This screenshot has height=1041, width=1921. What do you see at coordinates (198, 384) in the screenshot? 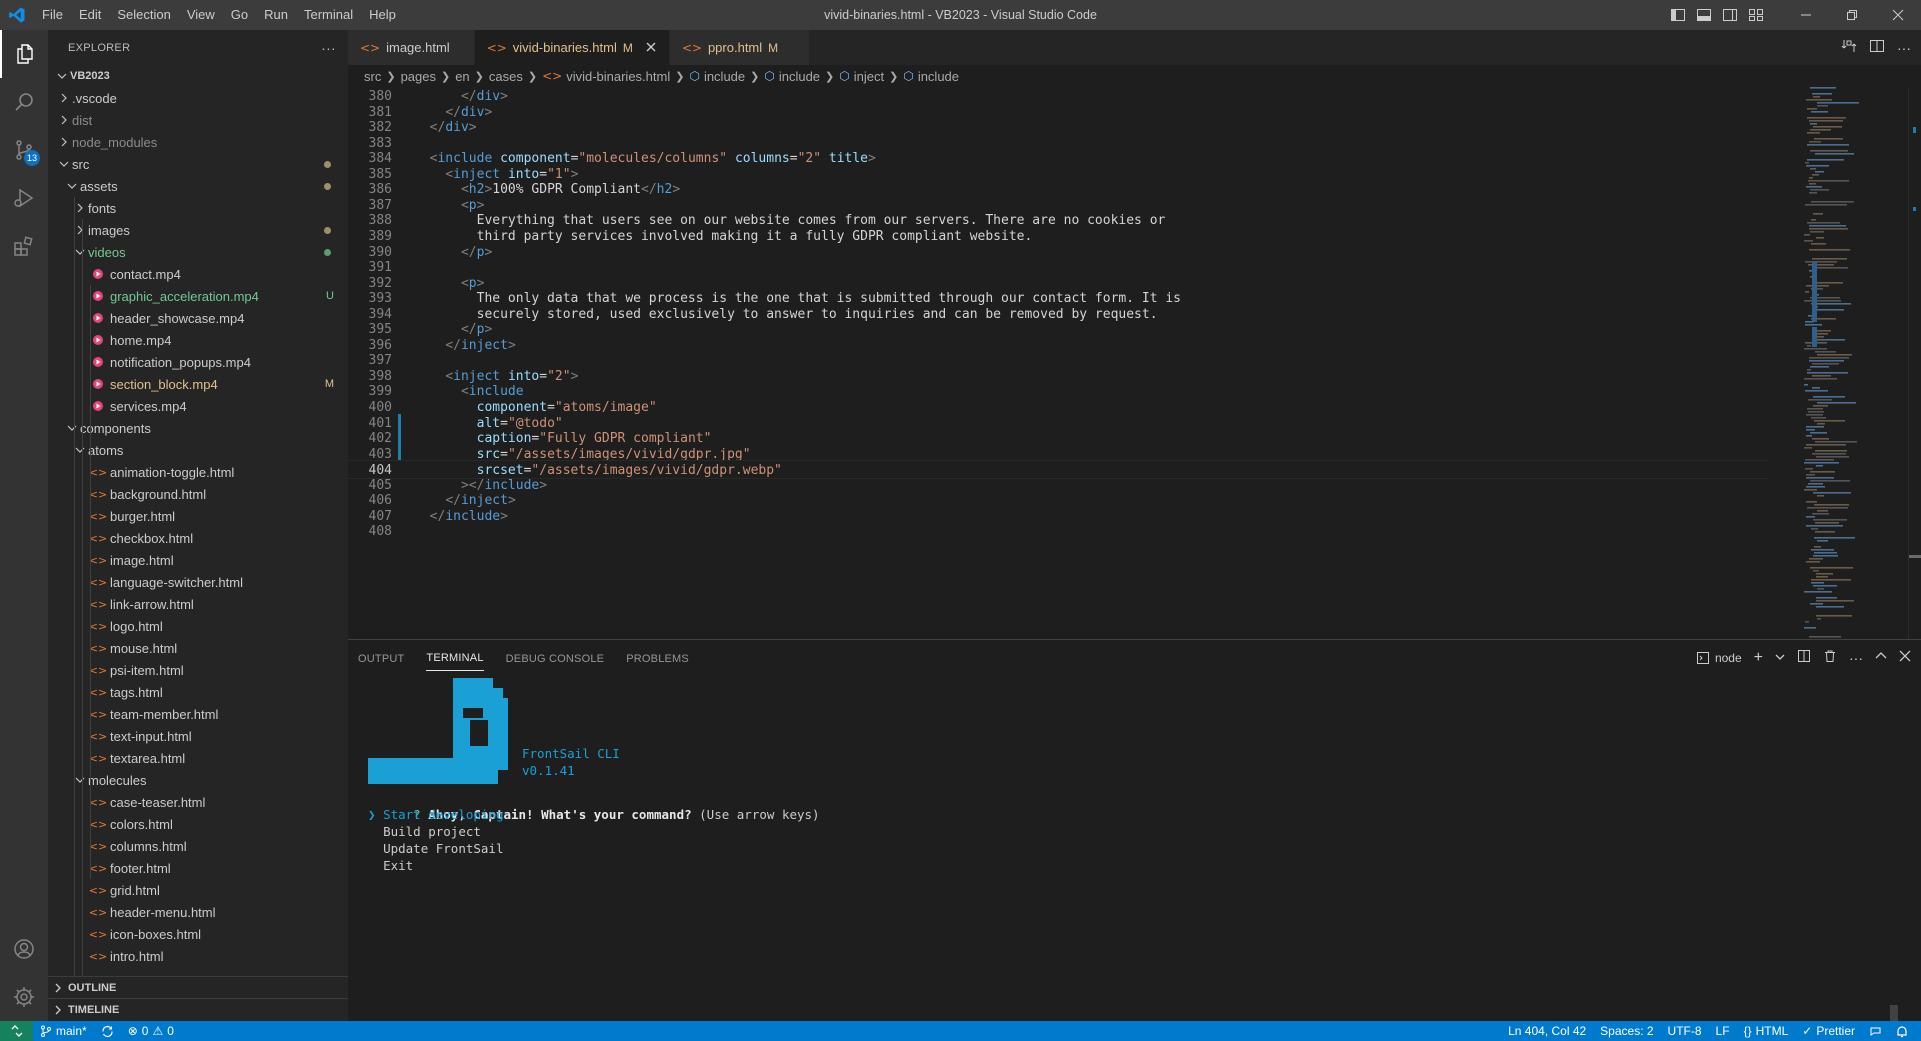
I see `tree-file: section_block.mp4 M` at bounding box center [198, 384].